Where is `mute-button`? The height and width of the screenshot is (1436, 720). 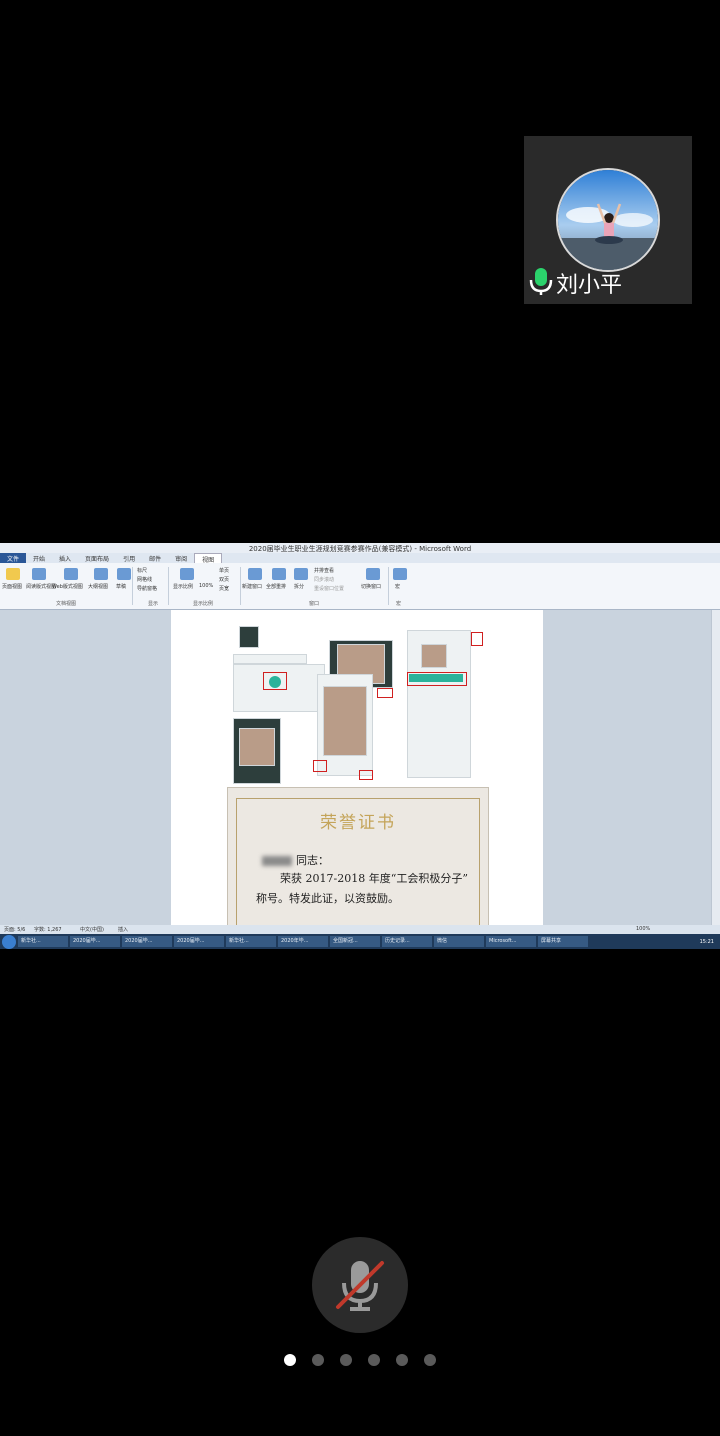
mute-button is located at coordinates (360, 1285).